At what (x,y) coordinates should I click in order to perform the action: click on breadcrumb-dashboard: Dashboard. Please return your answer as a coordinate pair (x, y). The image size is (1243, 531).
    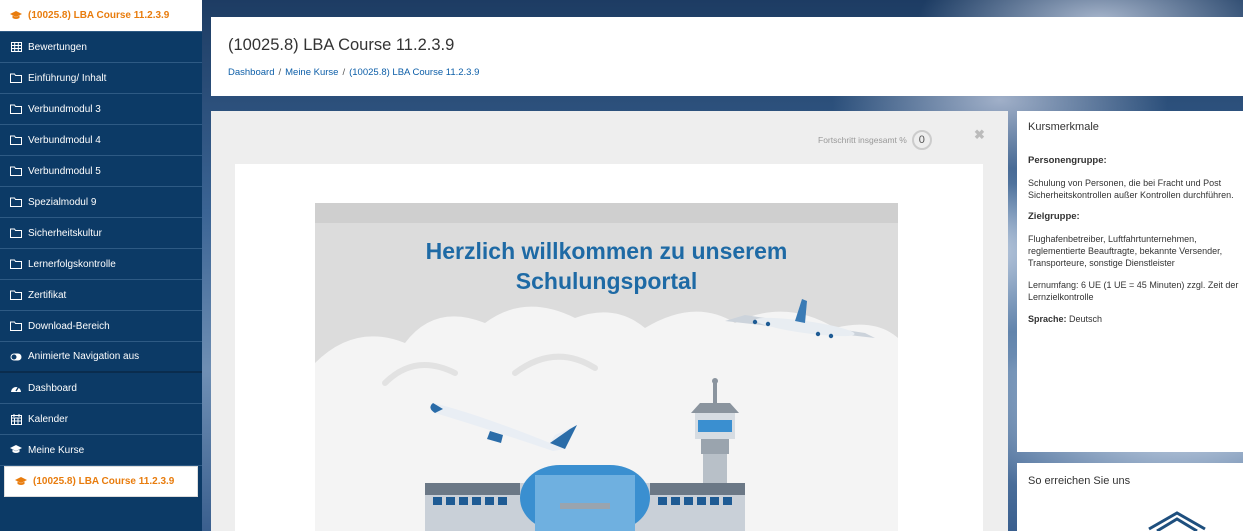
    Looking at the image, I should click on (251, 72).